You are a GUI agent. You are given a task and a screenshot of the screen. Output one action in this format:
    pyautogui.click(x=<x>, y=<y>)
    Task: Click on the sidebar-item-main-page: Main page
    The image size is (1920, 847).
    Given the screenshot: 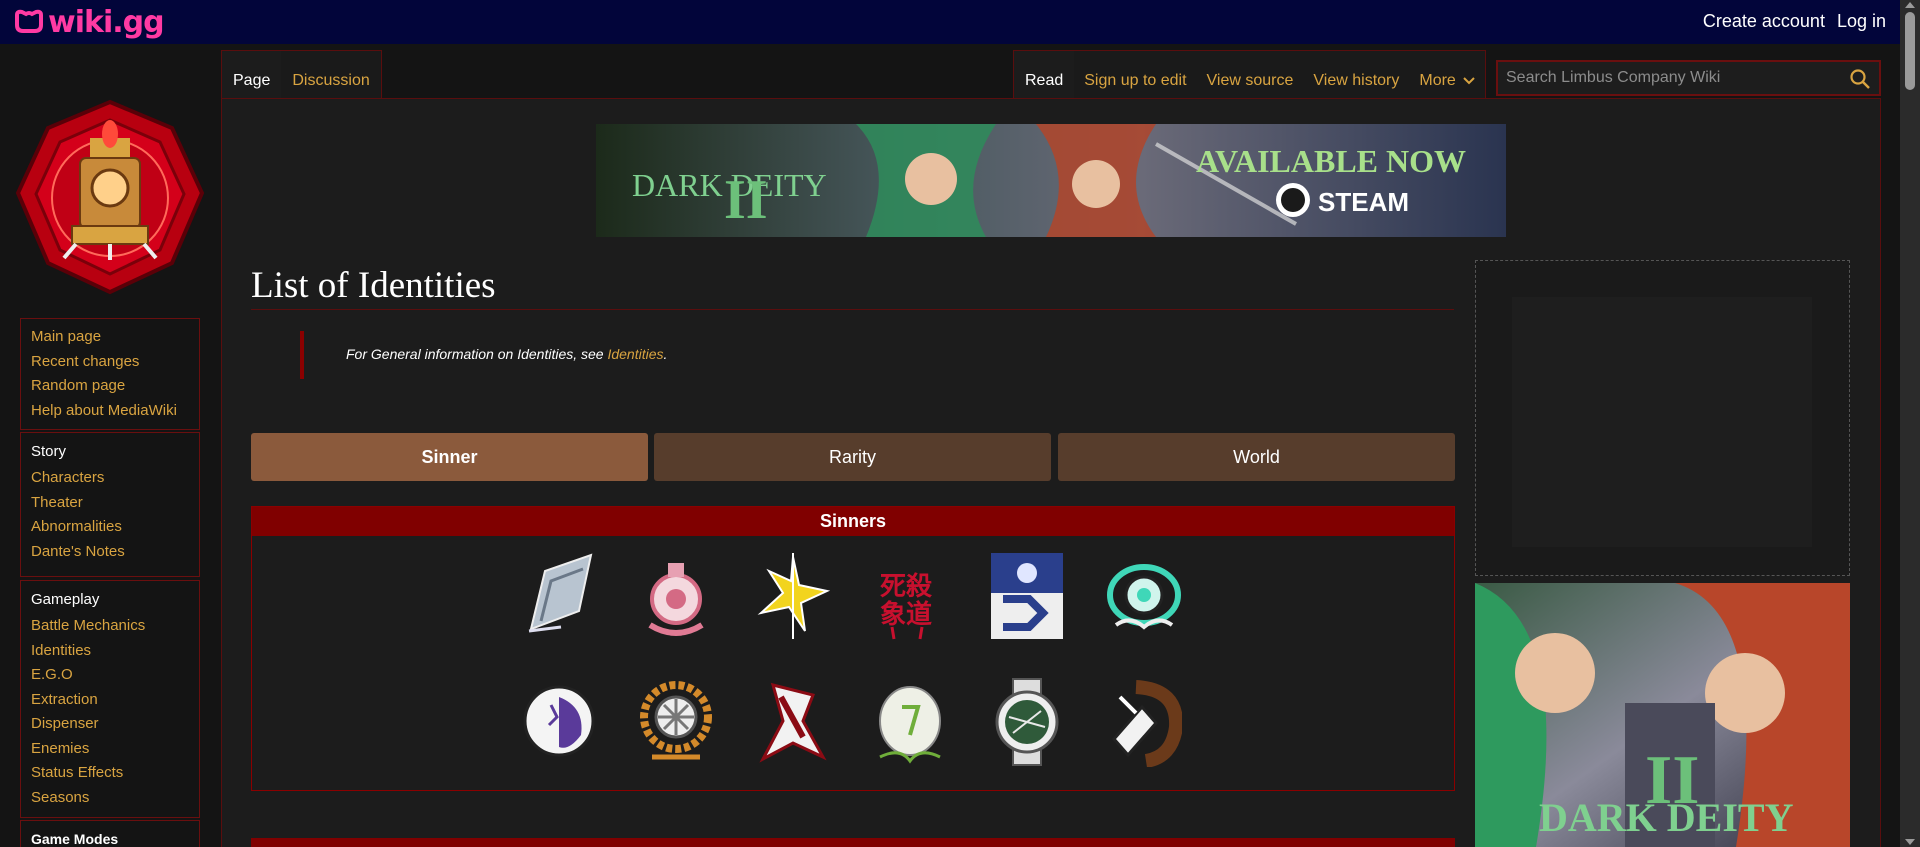 What is the action you would take?
    pyautogui.click(x=110, y=337)
    